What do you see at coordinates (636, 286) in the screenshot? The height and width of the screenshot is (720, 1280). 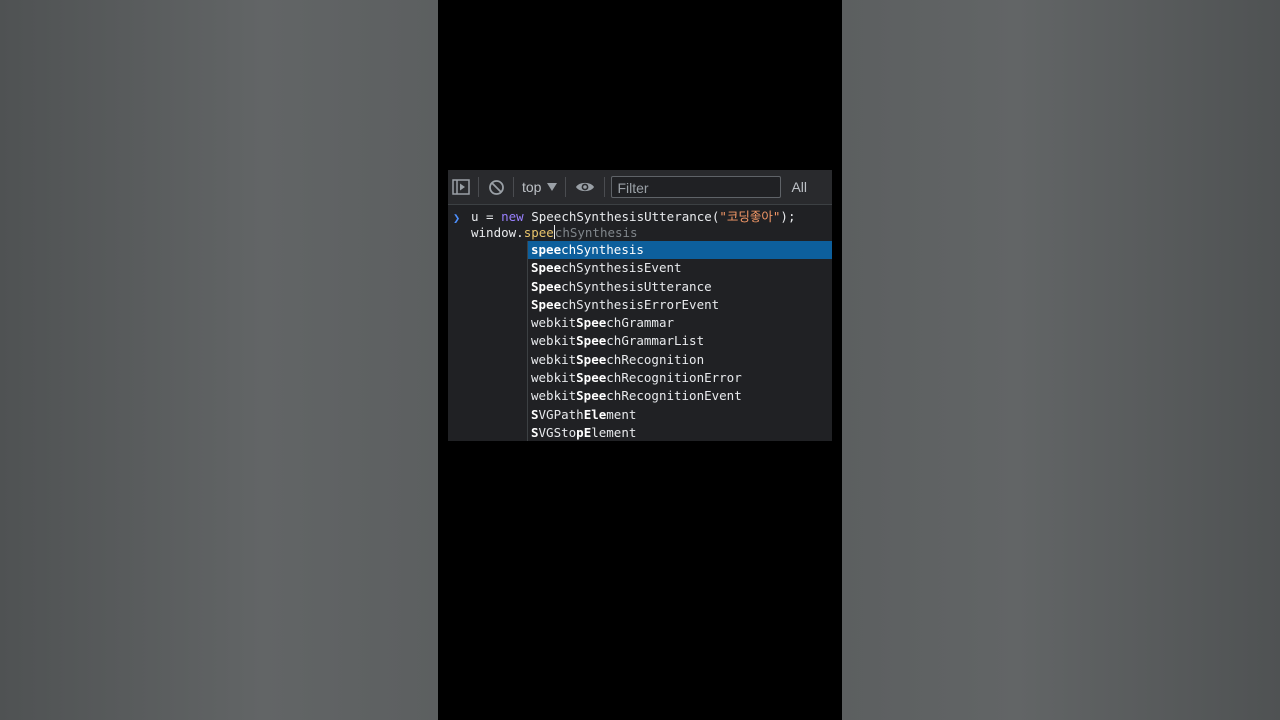 I see `suggestion-text: chSynthesisUtterance` at bounding box center [636, 286].